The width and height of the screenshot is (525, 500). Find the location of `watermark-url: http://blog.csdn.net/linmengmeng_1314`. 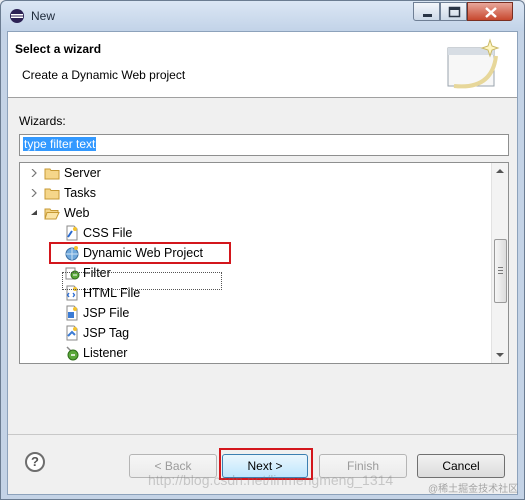

watermark-url: http://blog.csdn.net/linmengmeng_1314 is located at coordinates (271, 480).